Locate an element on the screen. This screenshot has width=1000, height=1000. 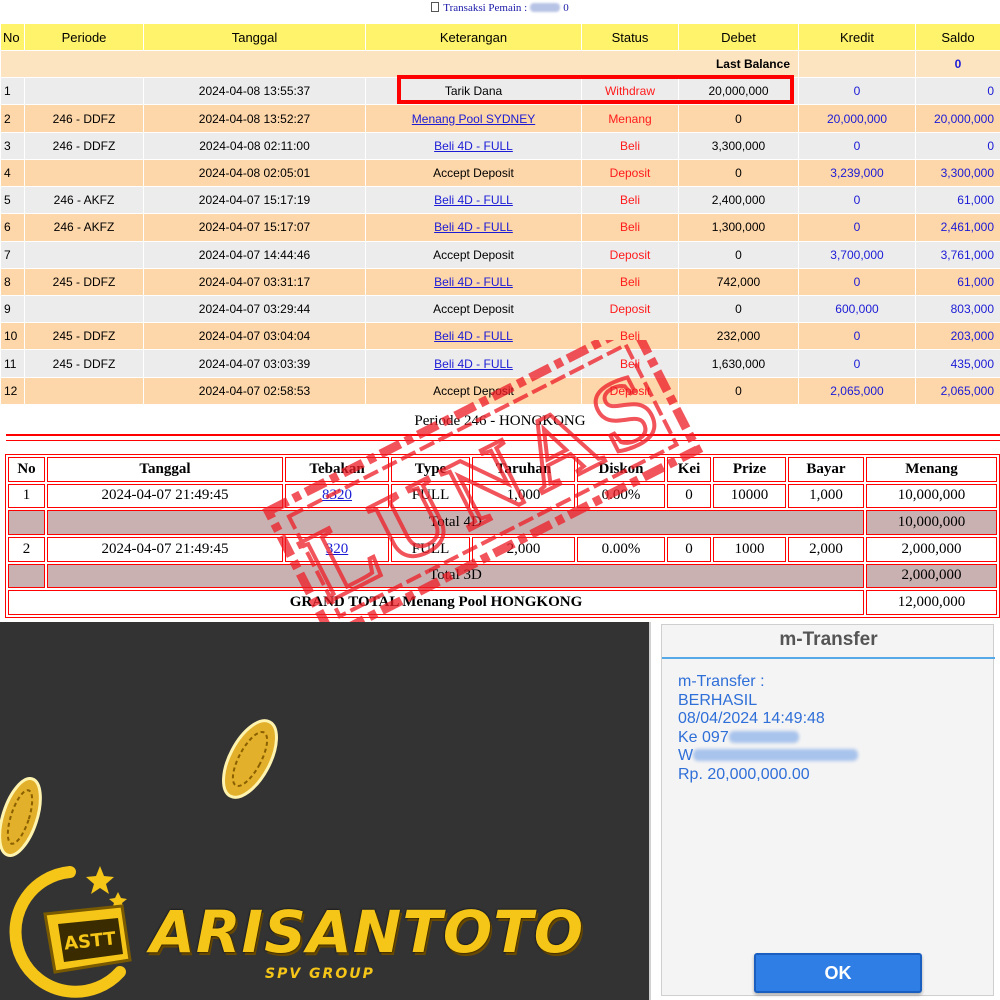
bet-taruhan: 1,000 is located at coordinates (523, 496).